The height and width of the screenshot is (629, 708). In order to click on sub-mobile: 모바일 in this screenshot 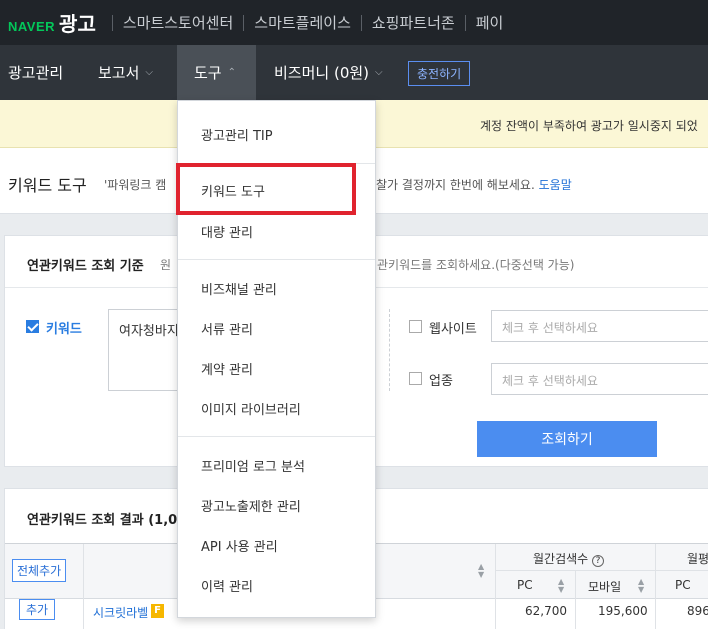, I will do `click(605, 587)`.